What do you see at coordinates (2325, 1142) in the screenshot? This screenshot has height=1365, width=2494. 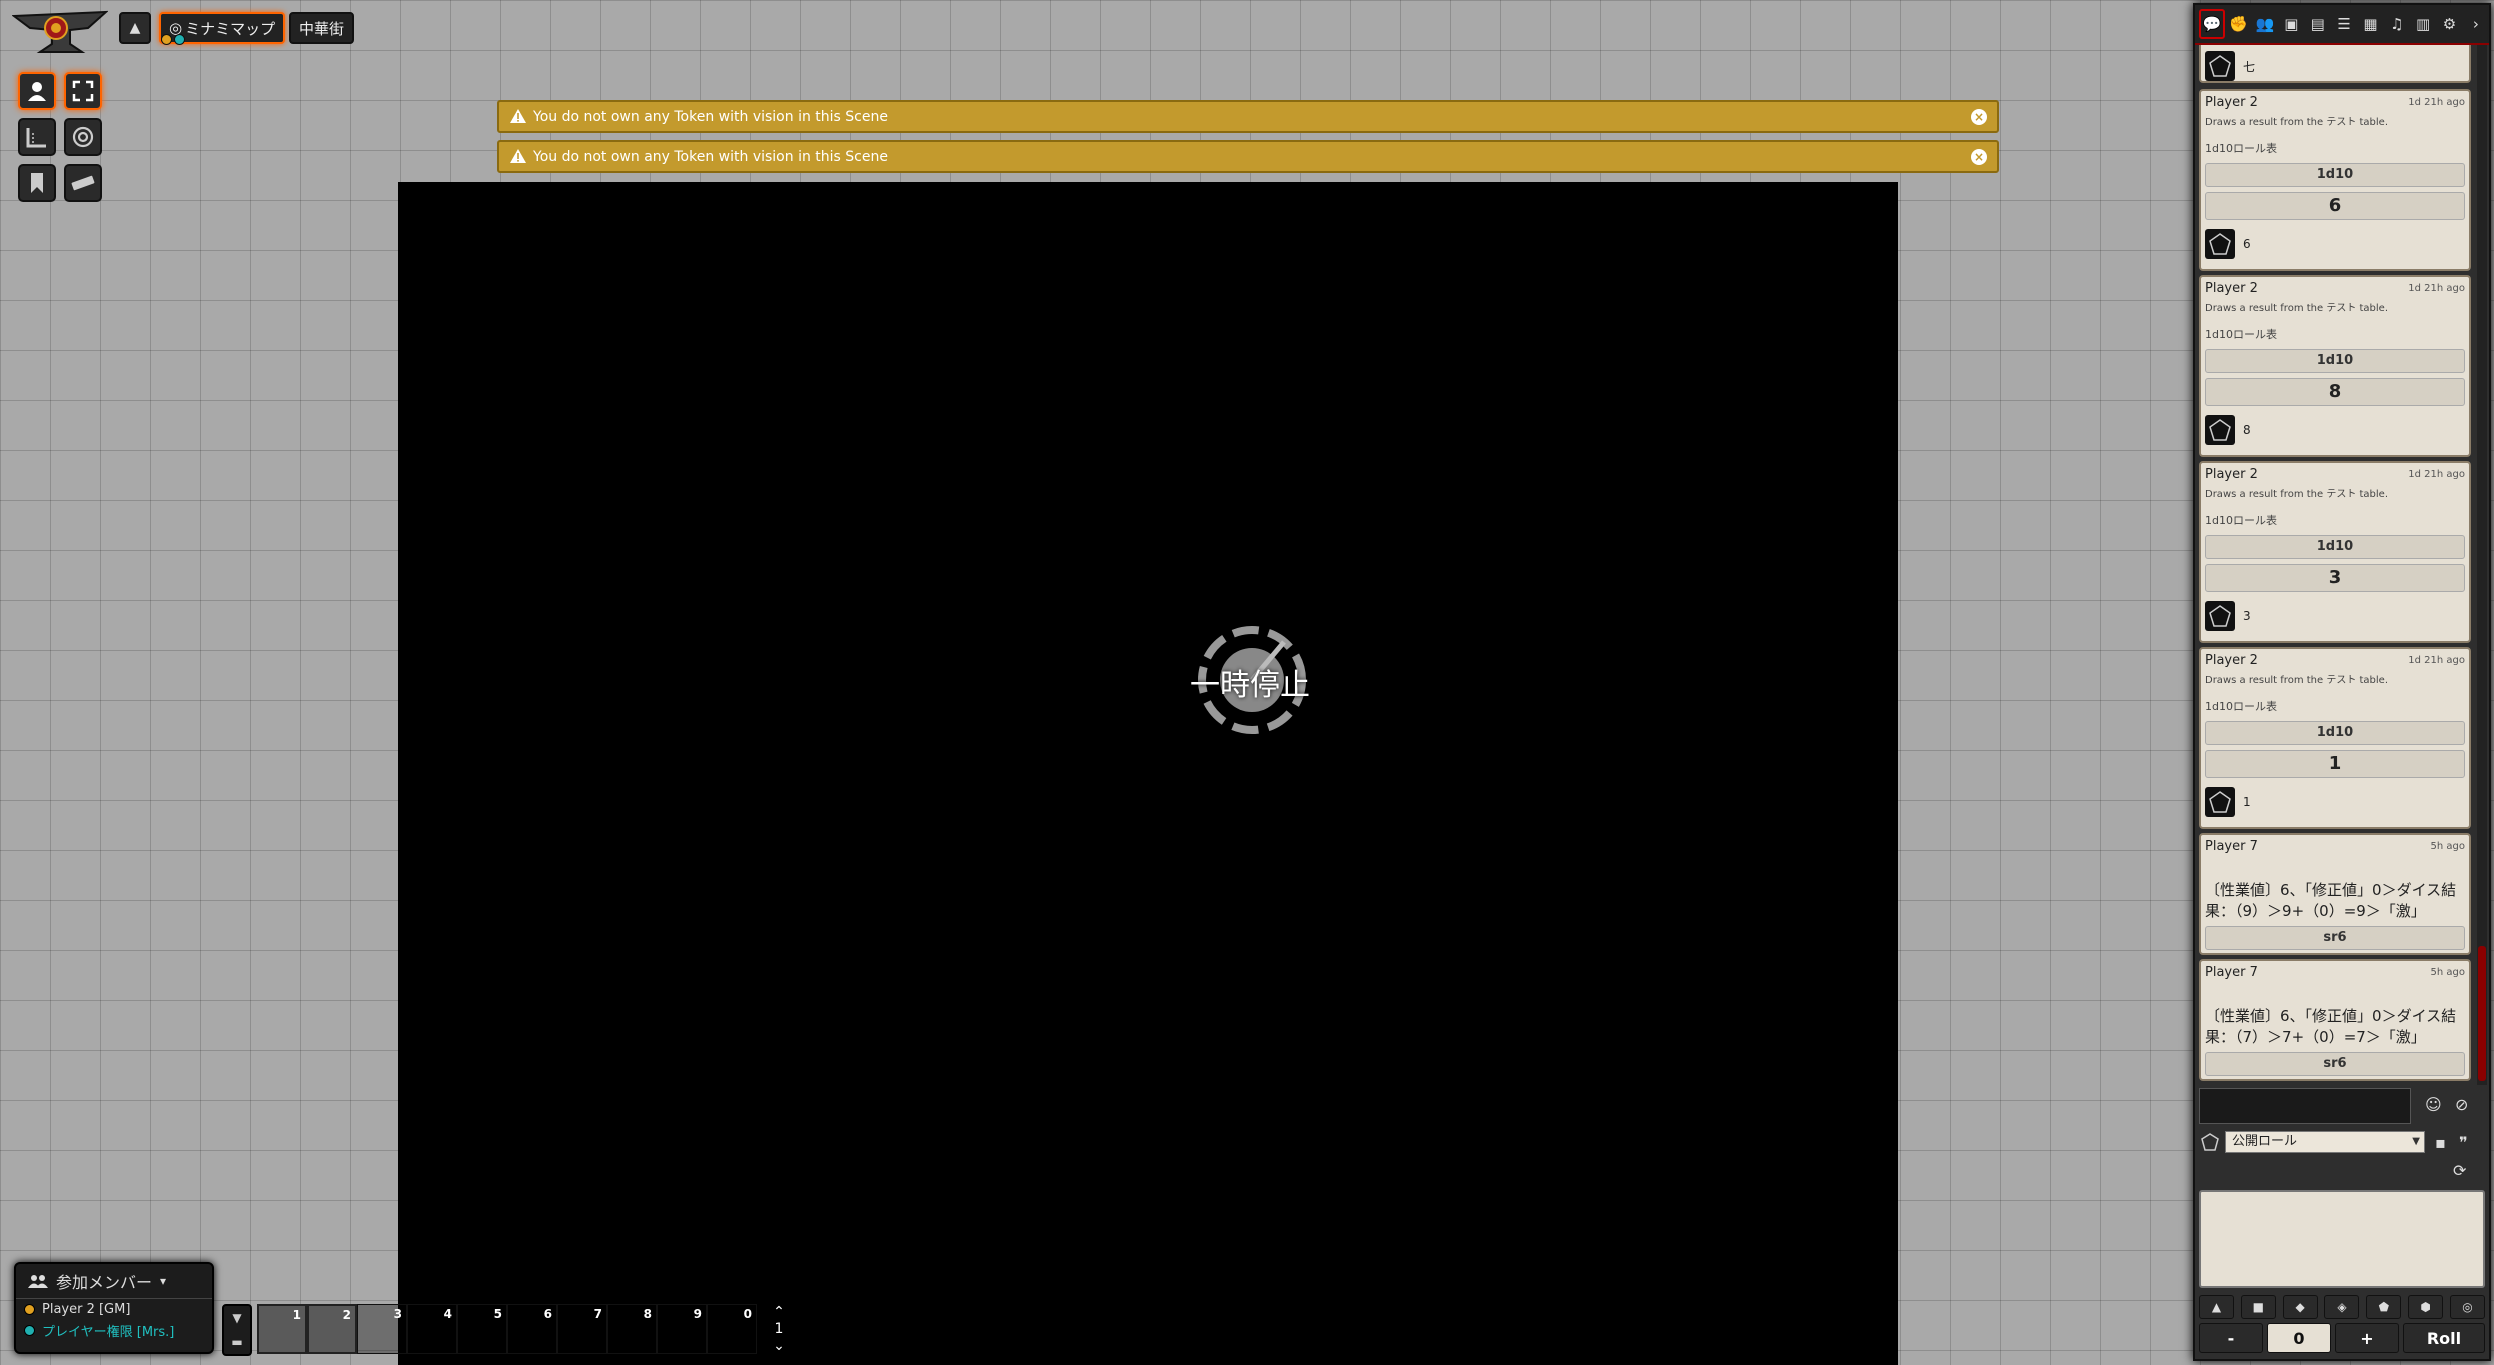 I see `roll-mode-select: 公開ロール ▼` at bounding box center [2325, 1142].